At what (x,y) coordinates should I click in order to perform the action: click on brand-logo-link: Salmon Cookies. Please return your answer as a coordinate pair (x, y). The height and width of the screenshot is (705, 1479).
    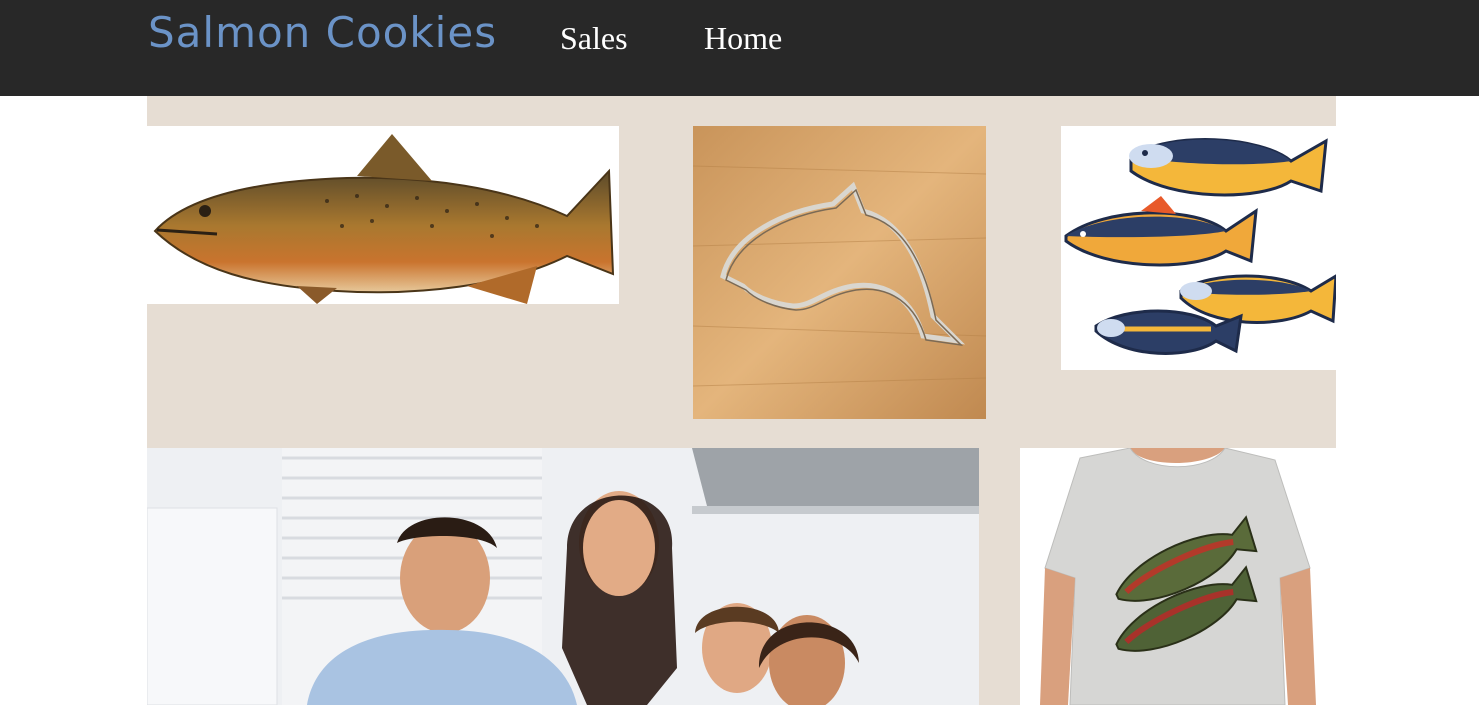
    Looking at the image, I should click on (322, 32).